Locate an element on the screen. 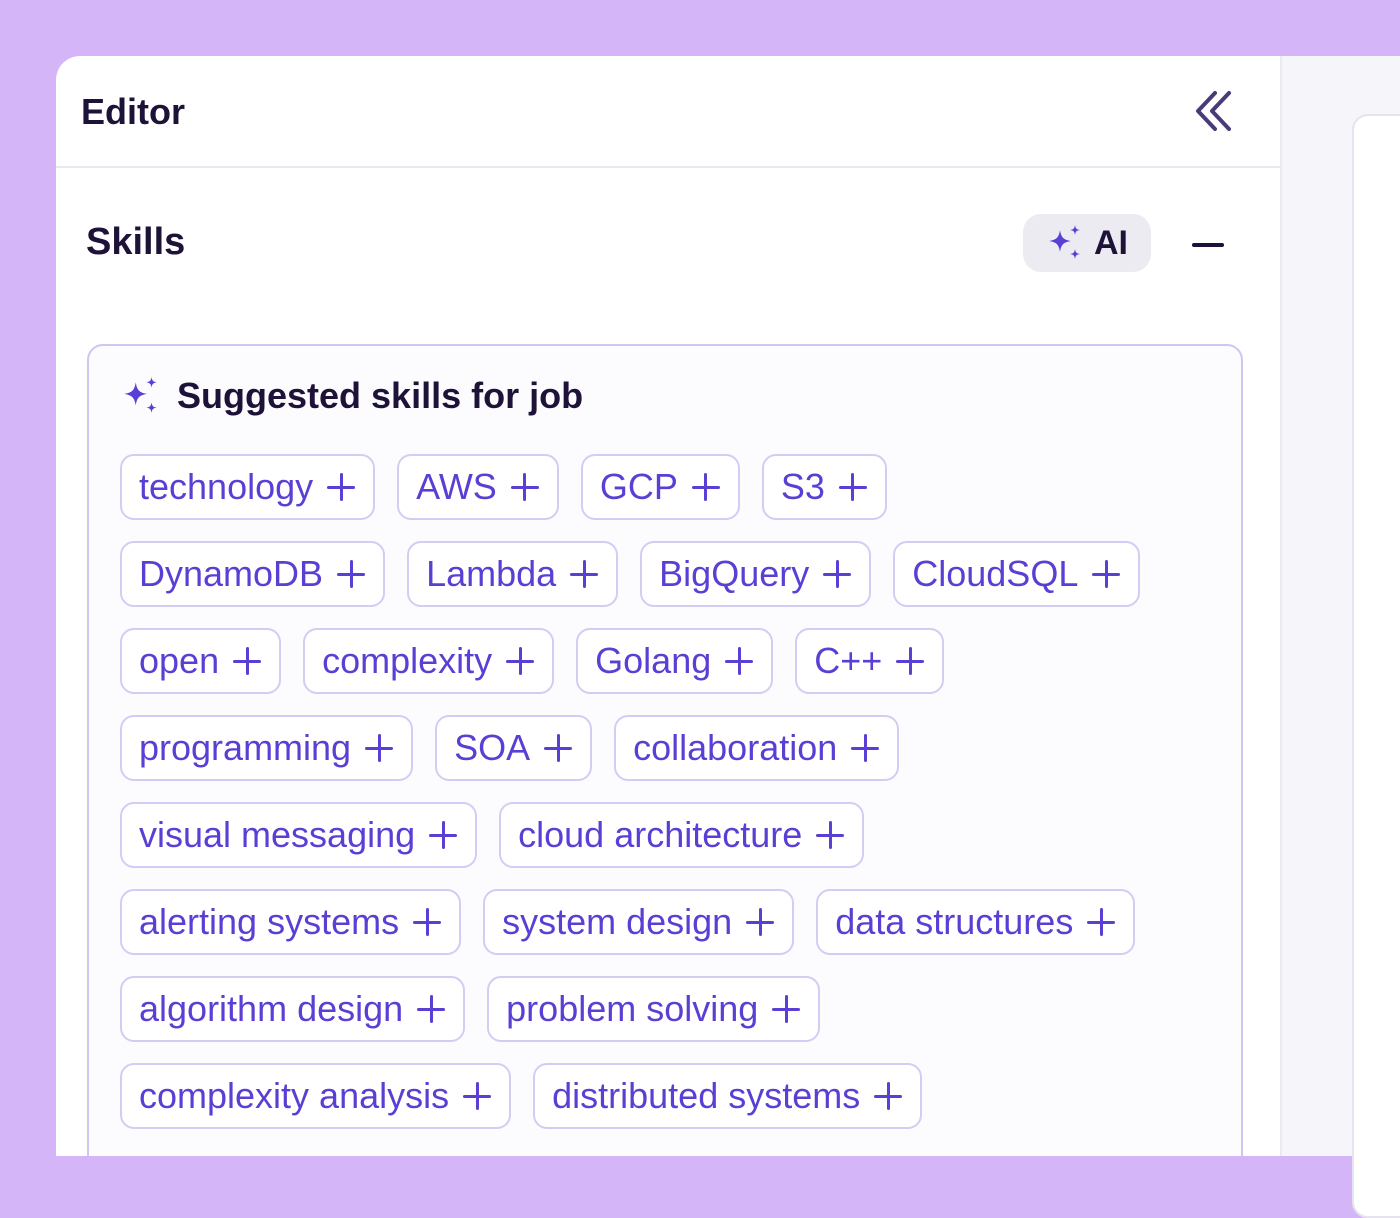  skill-chip: distributed systems is located at coordinates (728, 1096).